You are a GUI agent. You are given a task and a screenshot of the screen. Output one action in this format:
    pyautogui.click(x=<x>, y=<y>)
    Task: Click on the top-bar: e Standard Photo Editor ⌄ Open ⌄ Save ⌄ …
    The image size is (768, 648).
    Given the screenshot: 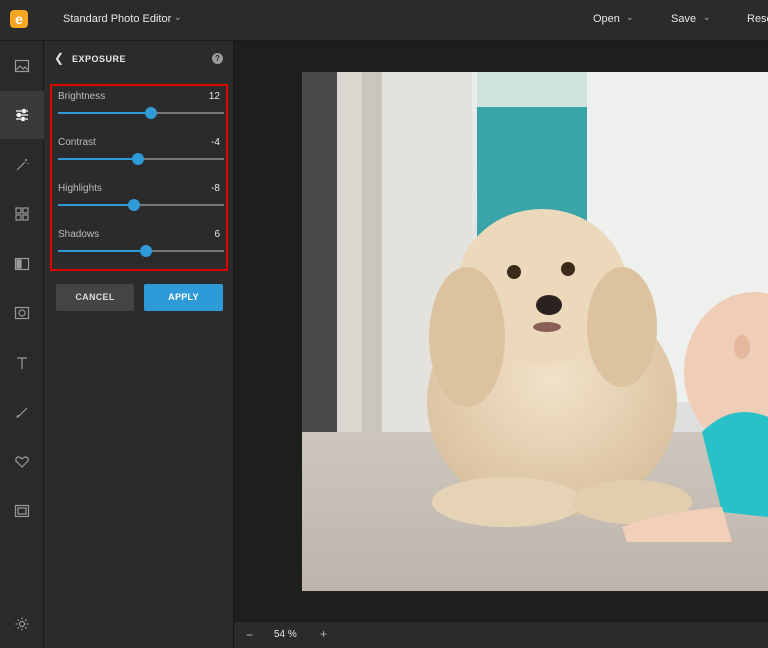 What is the action you would take?
    pyautogui.click(x=384, y=20)
    